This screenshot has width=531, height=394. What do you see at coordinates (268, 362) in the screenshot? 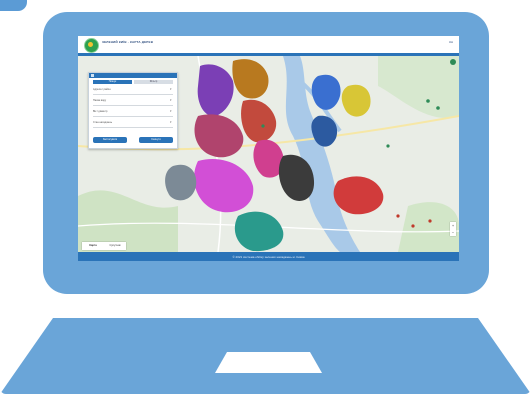
I see `laptop-trackpad` at bounding box center [268, 362].